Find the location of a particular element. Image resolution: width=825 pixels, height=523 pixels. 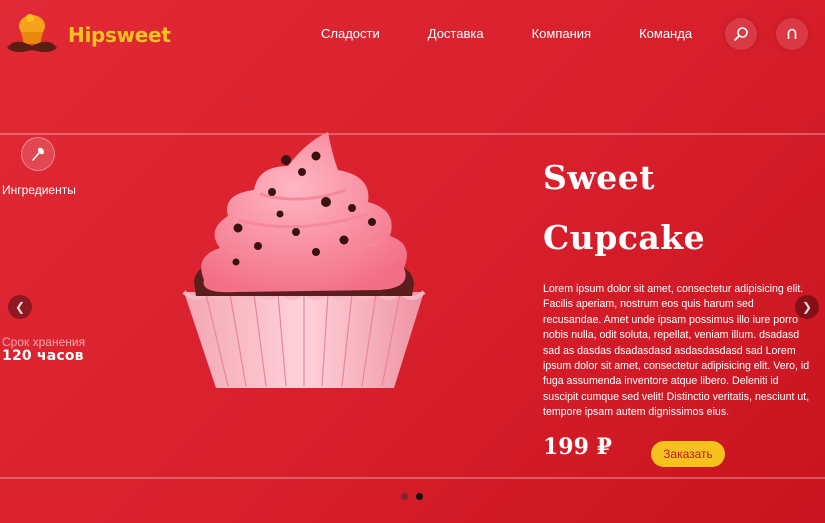

product-title: Sweet Cupcake is located at coordinates (678, 208).